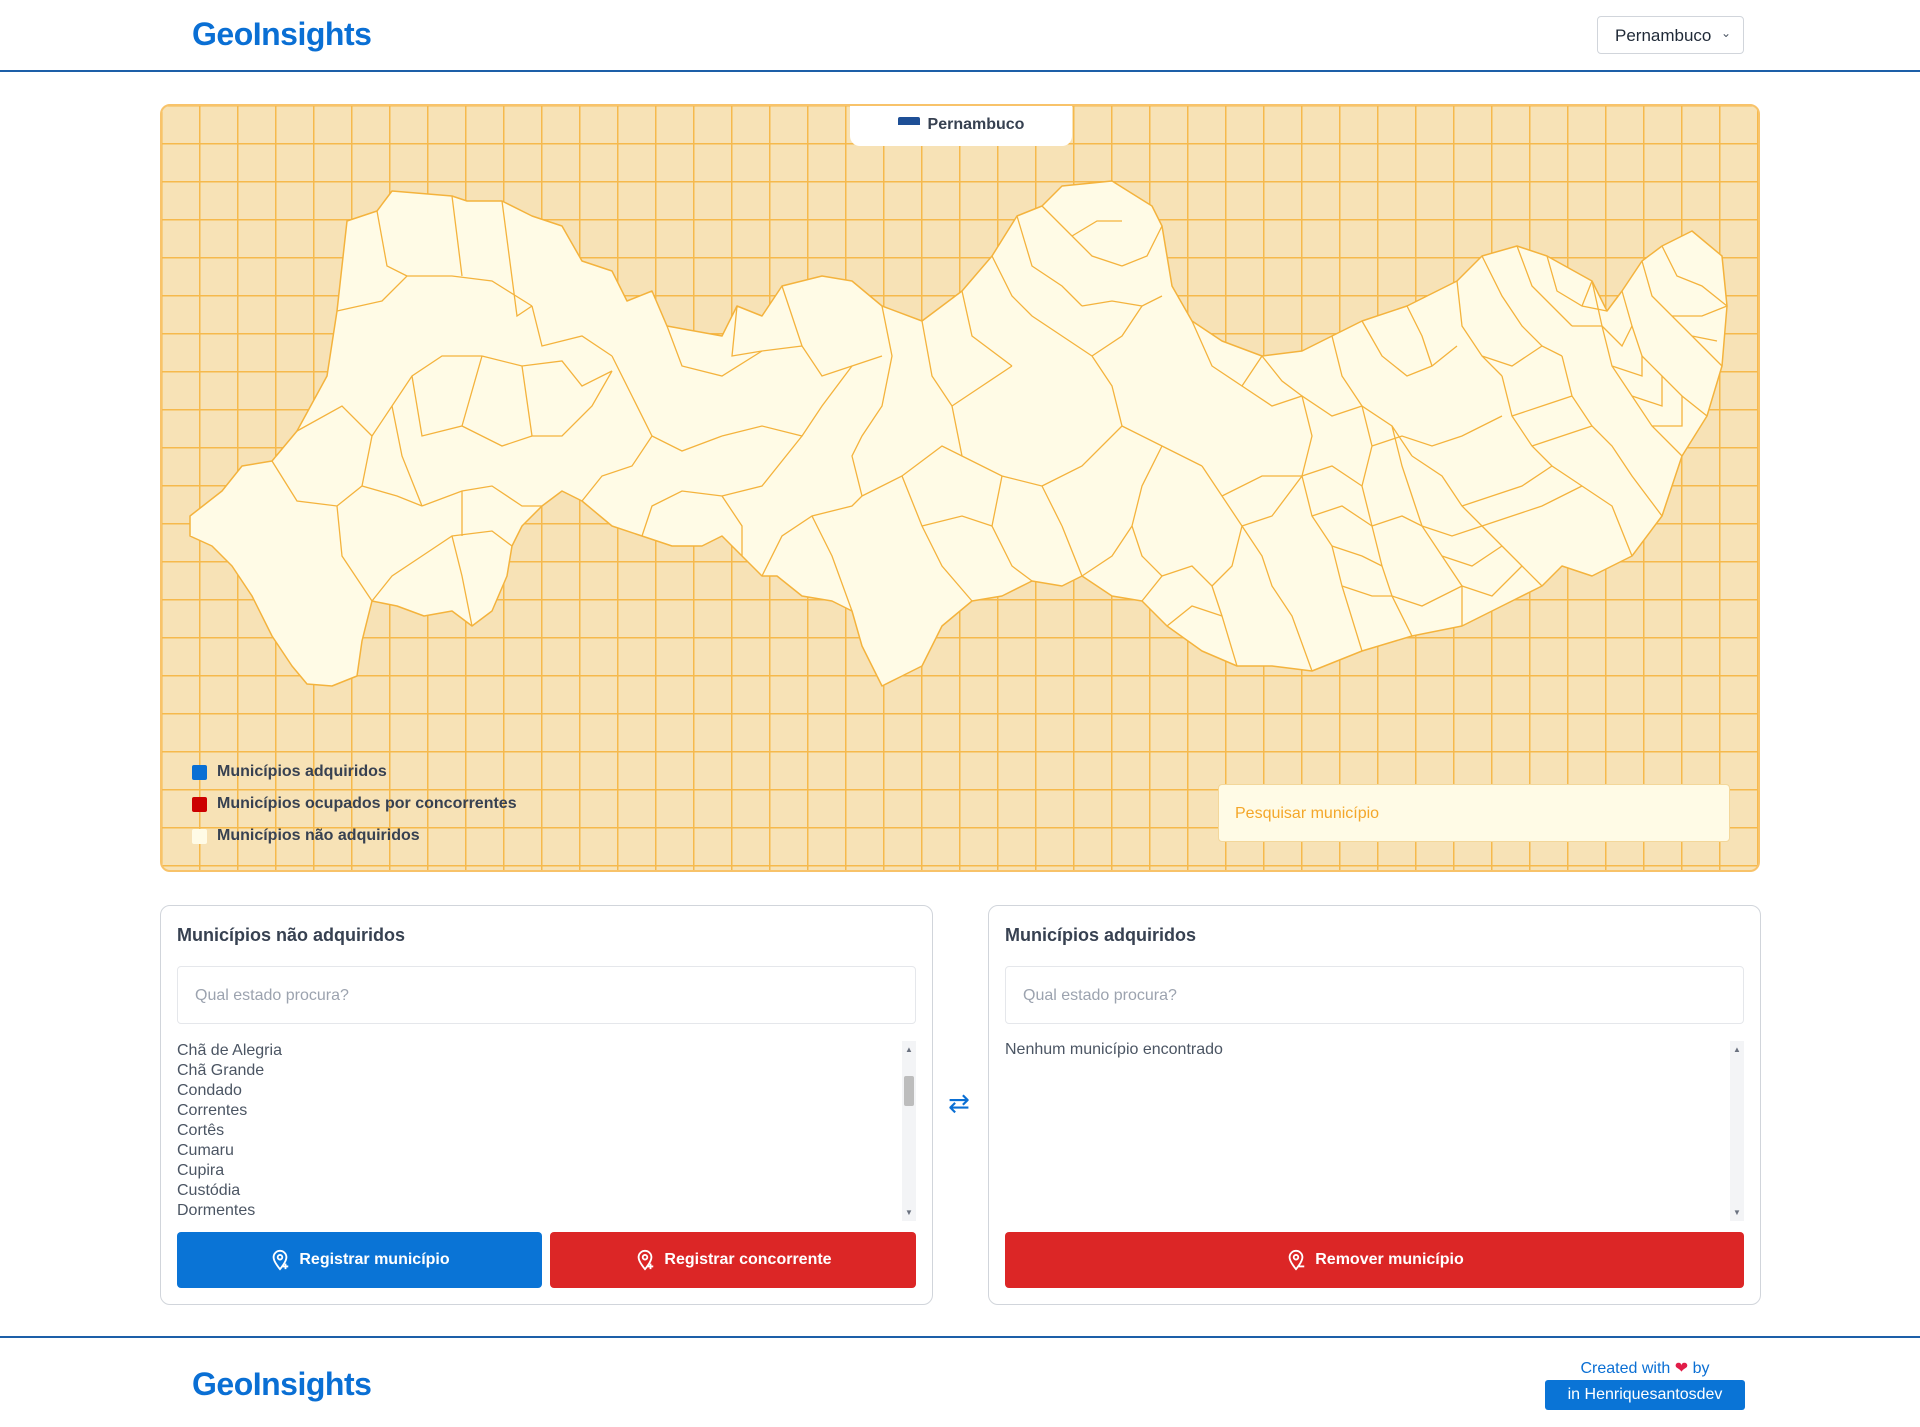 The width and height of the screenshot is (1920, 1427). I want to click on scrollbar-thumb, so click(909, 1091).